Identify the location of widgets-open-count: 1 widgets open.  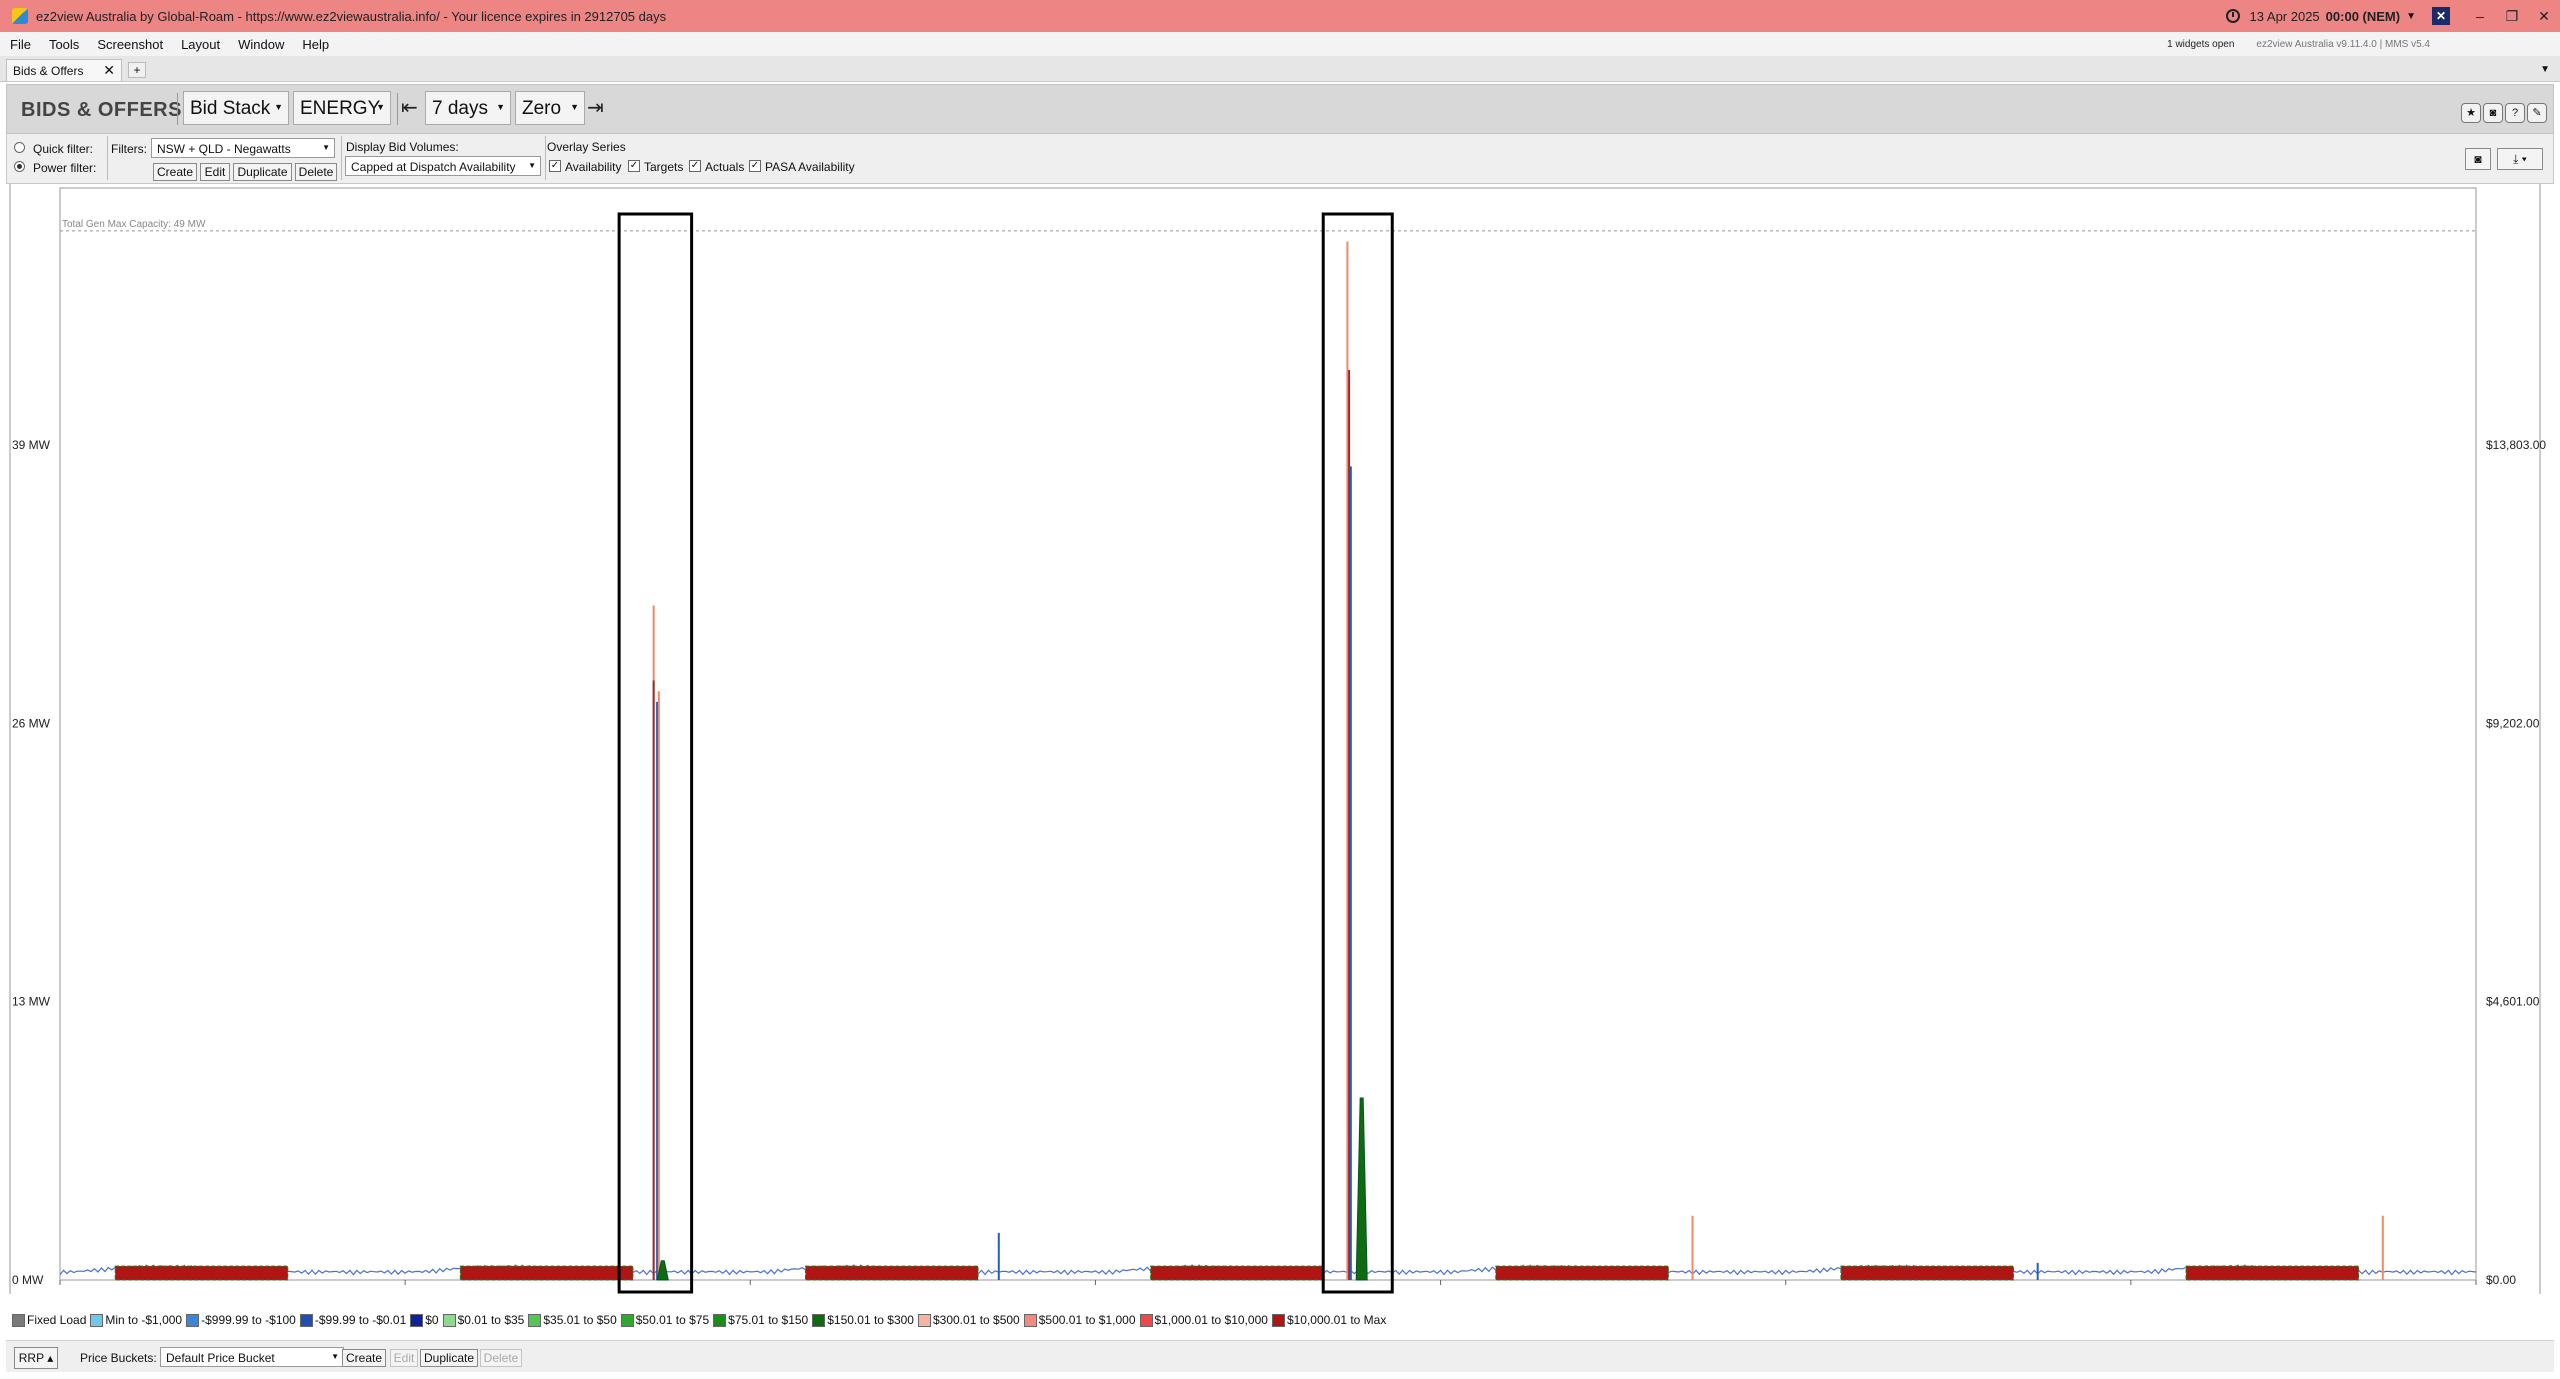
(2201, 44).